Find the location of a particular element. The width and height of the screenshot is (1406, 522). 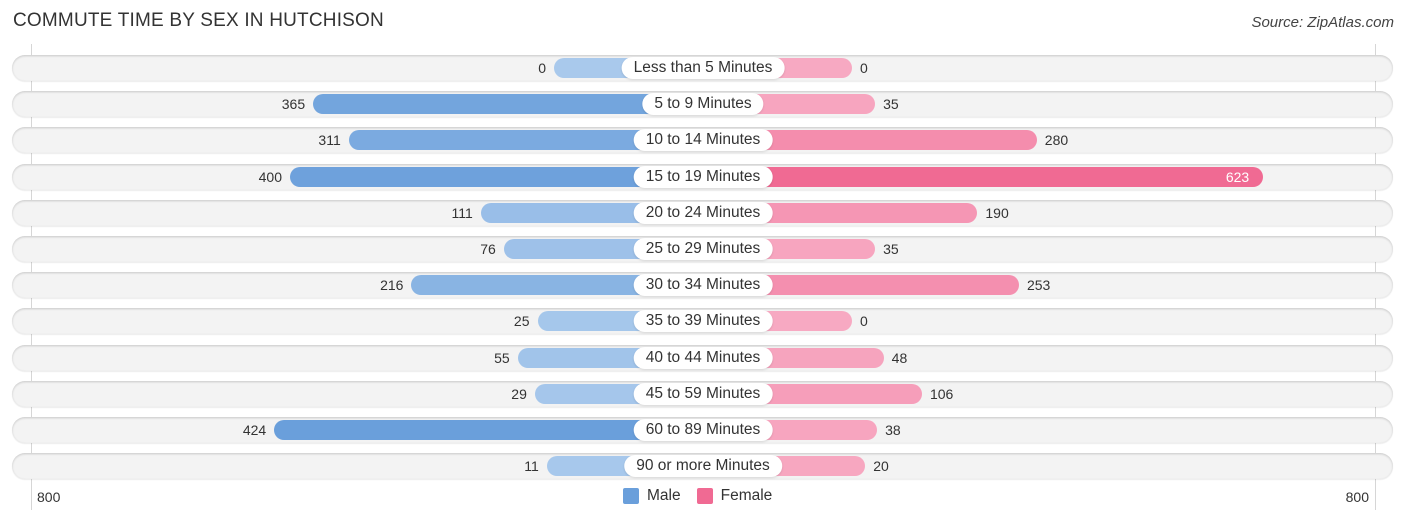

value-label-male: 400 is located at coordinates (270, 176).